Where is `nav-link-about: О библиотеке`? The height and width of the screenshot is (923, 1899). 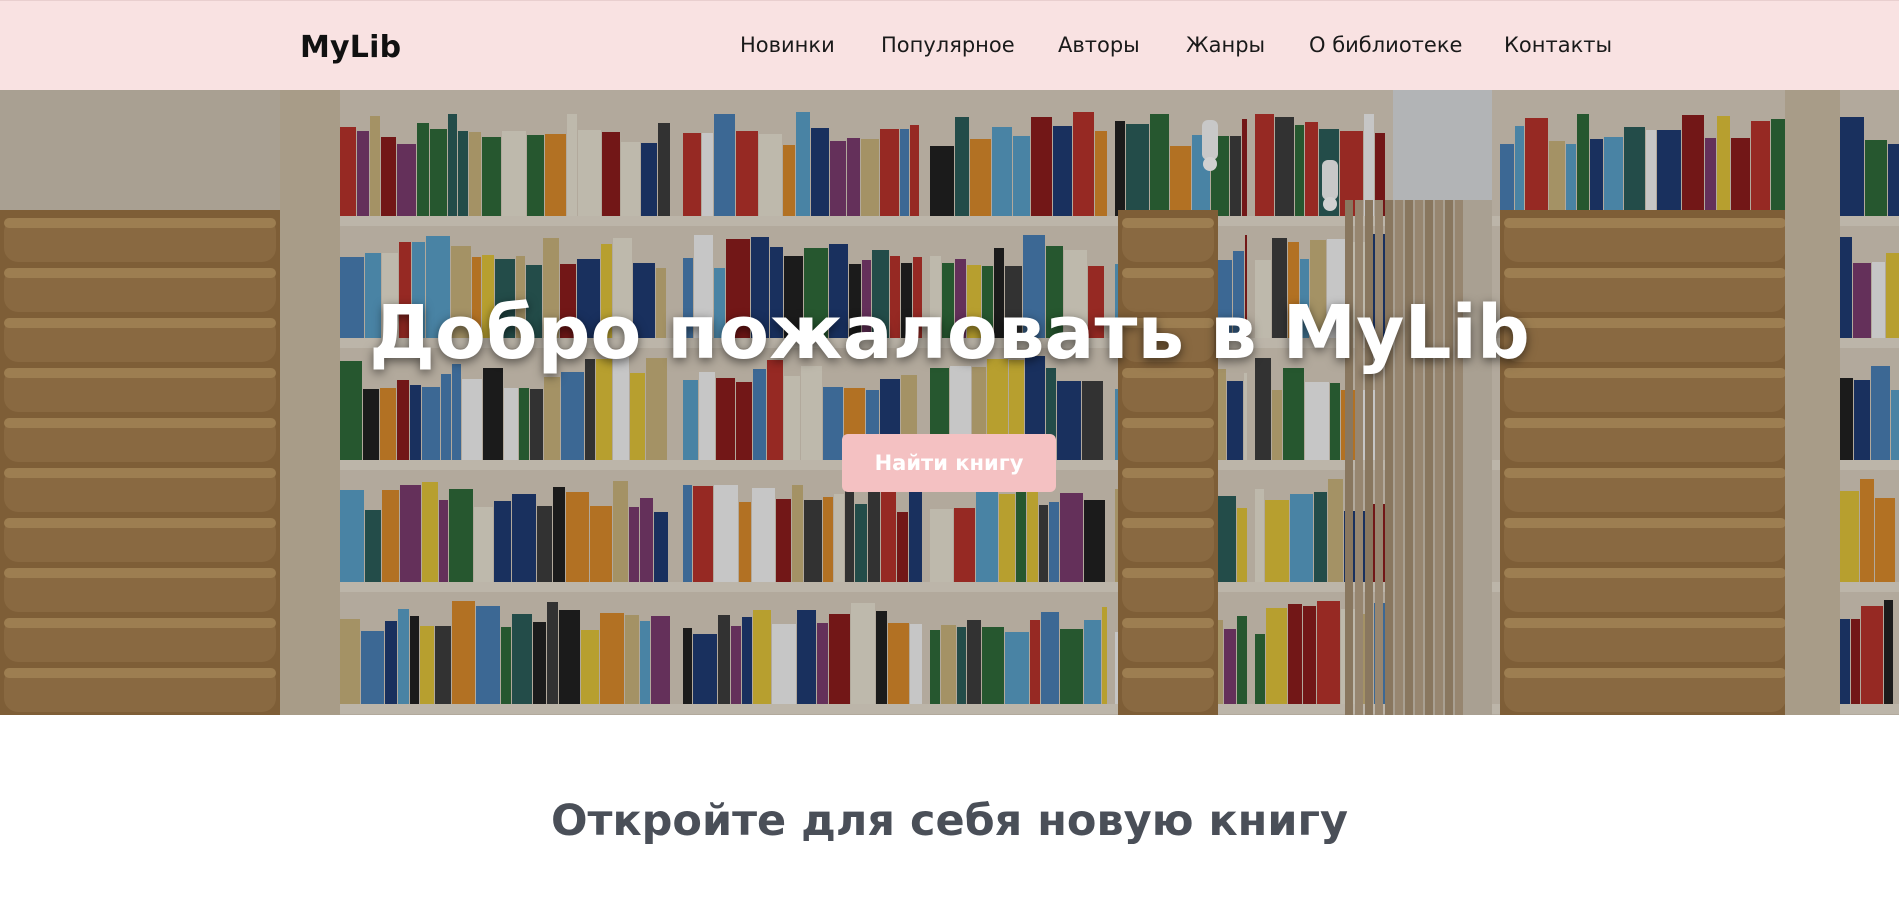
nav-link-about: О библиотеке is located at coordinates (1385, 45).